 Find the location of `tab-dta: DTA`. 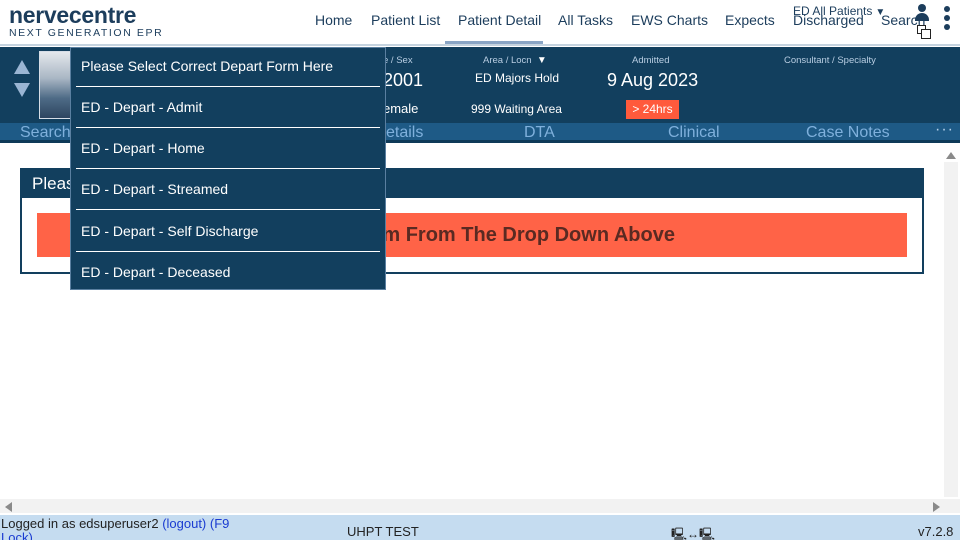

tab-dta: DTA is located at coordinates (539, 133).